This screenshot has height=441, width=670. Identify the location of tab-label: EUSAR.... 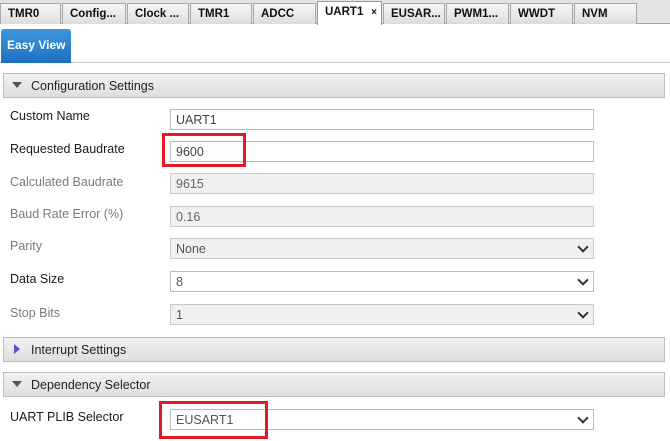
(416, 14).